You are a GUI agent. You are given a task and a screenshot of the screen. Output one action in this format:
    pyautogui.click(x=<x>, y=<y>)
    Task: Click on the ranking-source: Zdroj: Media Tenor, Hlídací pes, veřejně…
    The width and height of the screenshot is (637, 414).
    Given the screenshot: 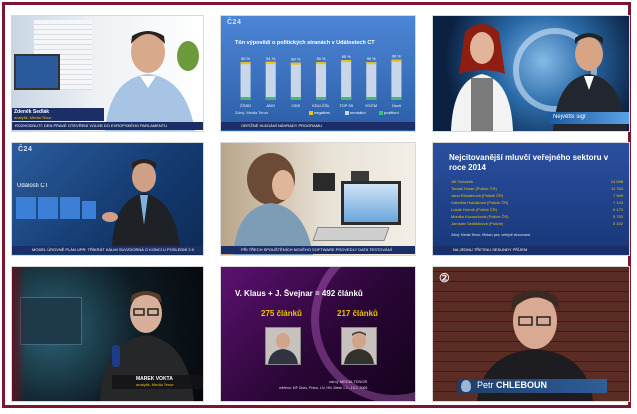 What is the action you would take?
    pyautogui.click(x=490, y=235)
    